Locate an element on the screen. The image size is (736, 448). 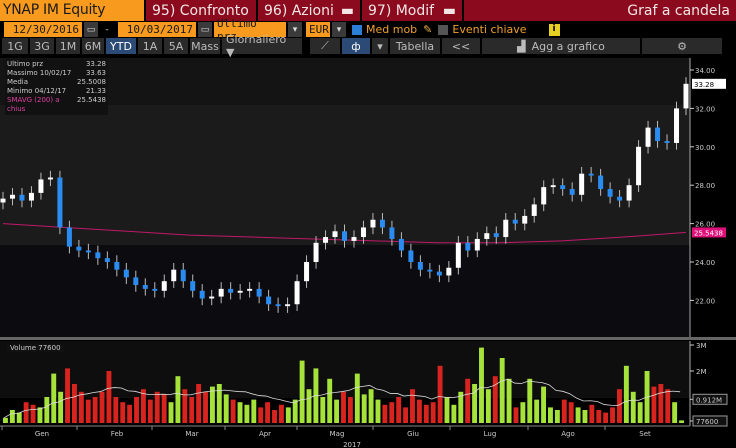
period-6m: 6M is located at coordinates (93, 46).